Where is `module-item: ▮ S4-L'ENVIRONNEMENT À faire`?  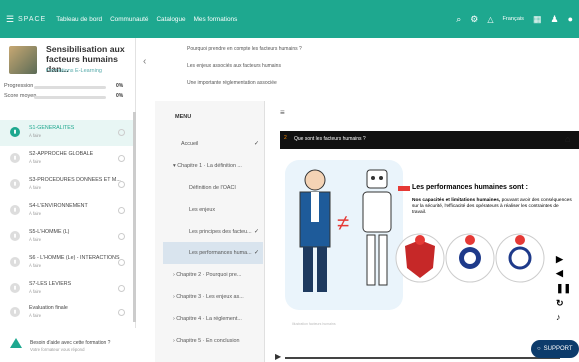
module-item: ▮ S4-L'ENVIRONNEMENT À faire is located at coordinates (67, 211).